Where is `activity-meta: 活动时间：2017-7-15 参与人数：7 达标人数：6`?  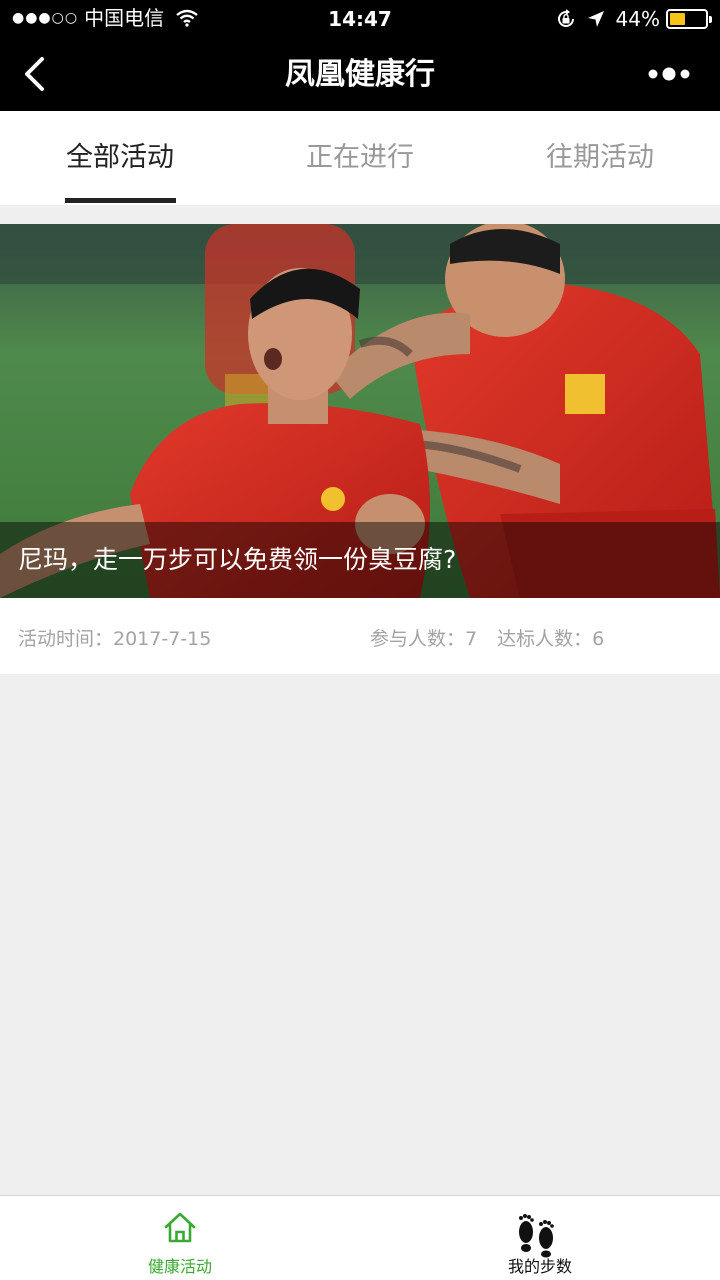 activity-meta: 活动时间：2017-7-15 参与人数：7 达标人数：6 is located at coordinates (360, 636).